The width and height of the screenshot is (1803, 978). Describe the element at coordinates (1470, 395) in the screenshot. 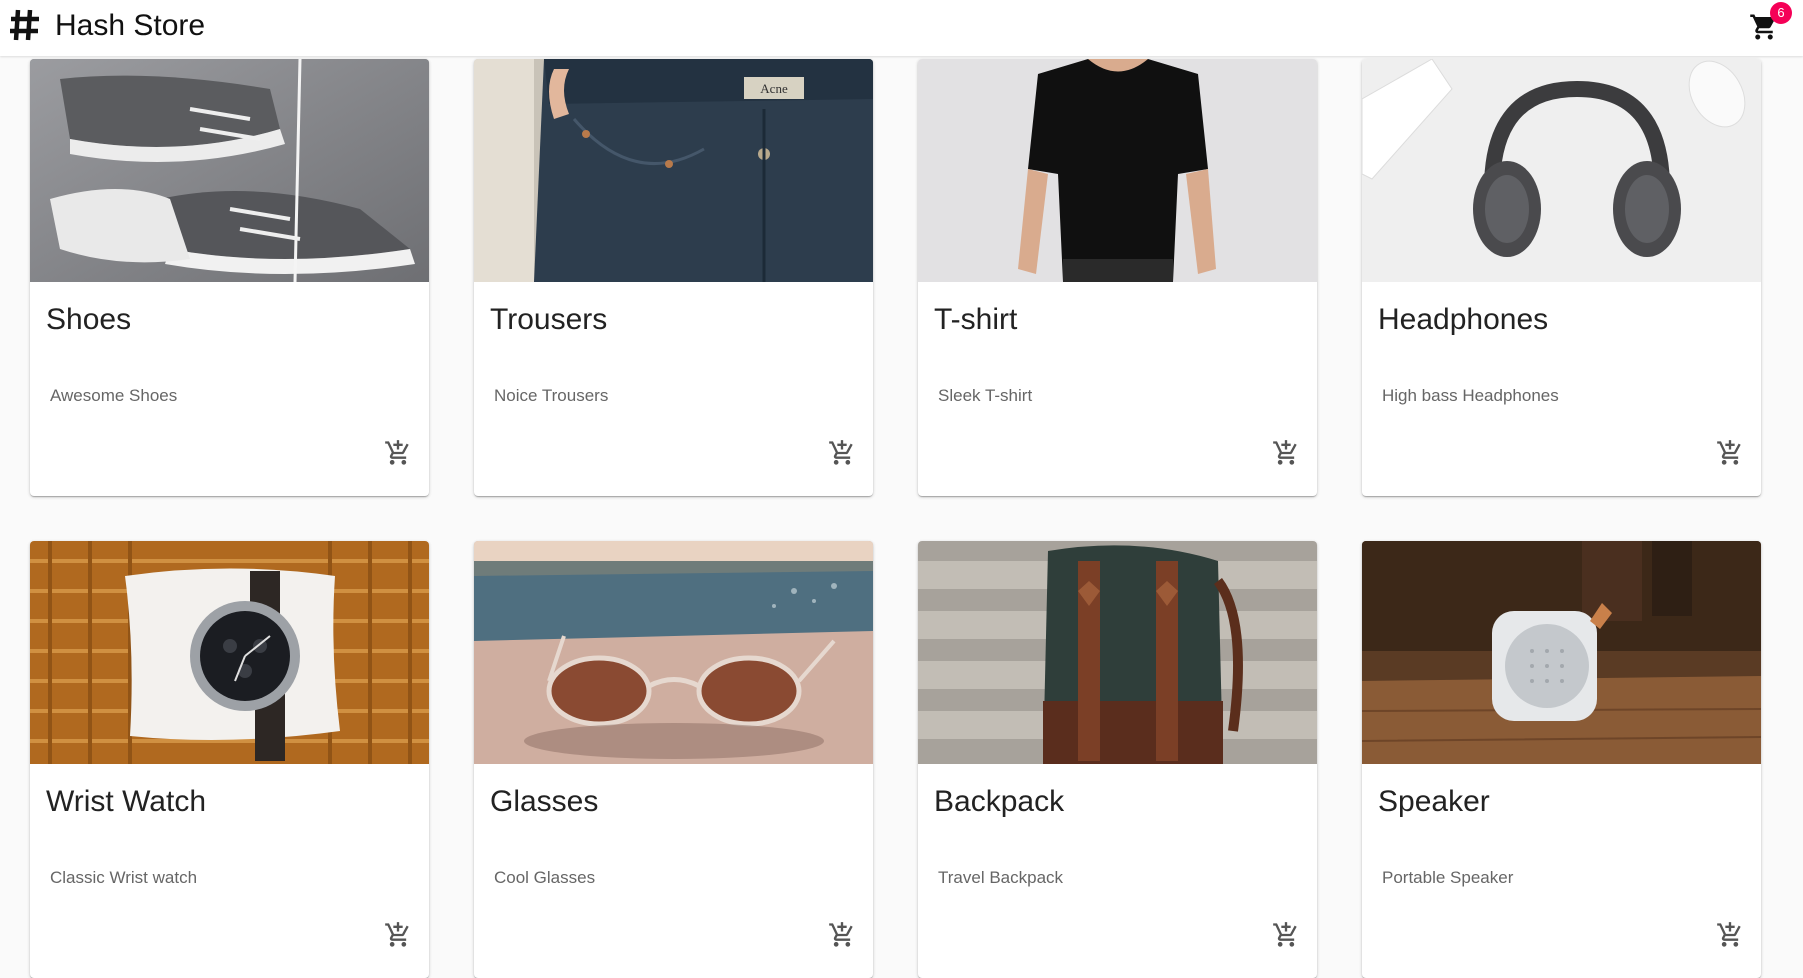

I see `product-description: High bass Headphones` at that location.